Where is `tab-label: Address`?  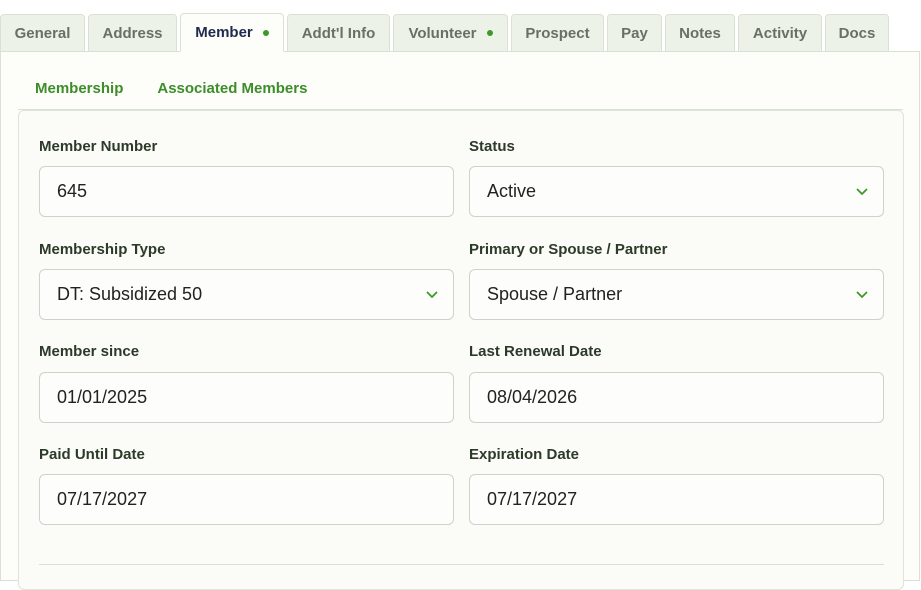
tab-label: Address is located at coordinates (132, 33).